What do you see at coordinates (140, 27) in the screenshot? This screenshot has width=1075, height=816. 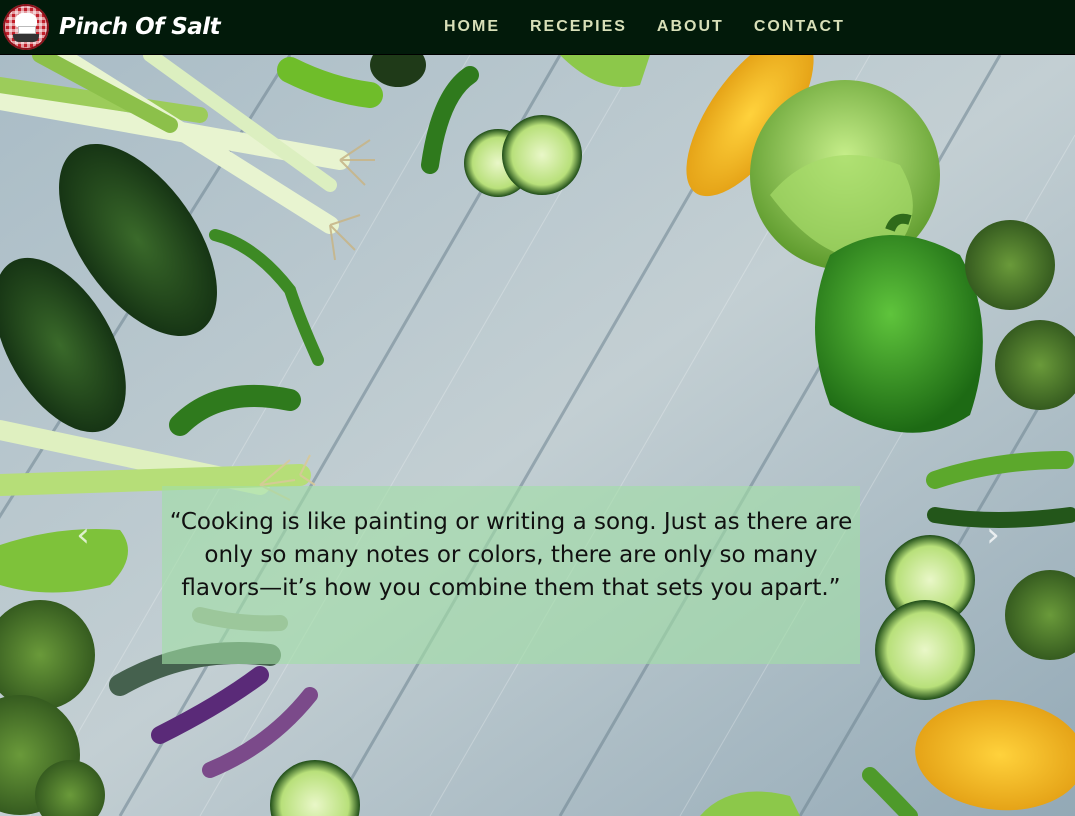 I see `brand-name: Pinch Of Salt` at bounding box center [140, 27].